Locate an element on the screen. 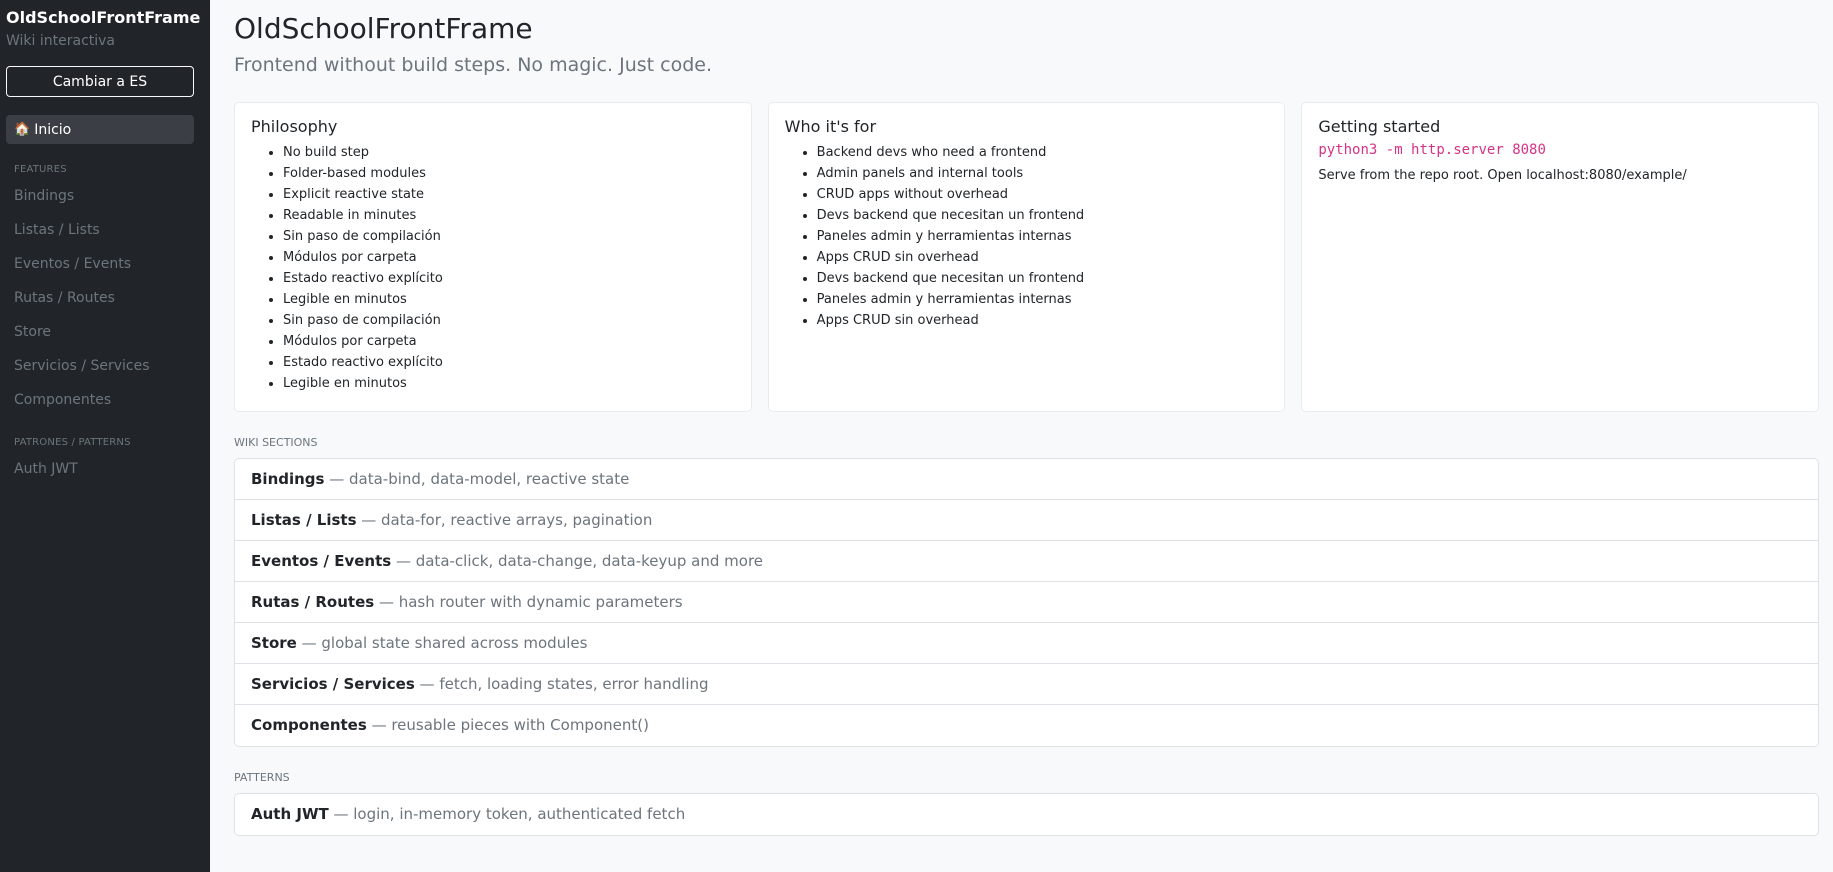  nav-heading-features: FEATURES is located at coordinates (40, 169).